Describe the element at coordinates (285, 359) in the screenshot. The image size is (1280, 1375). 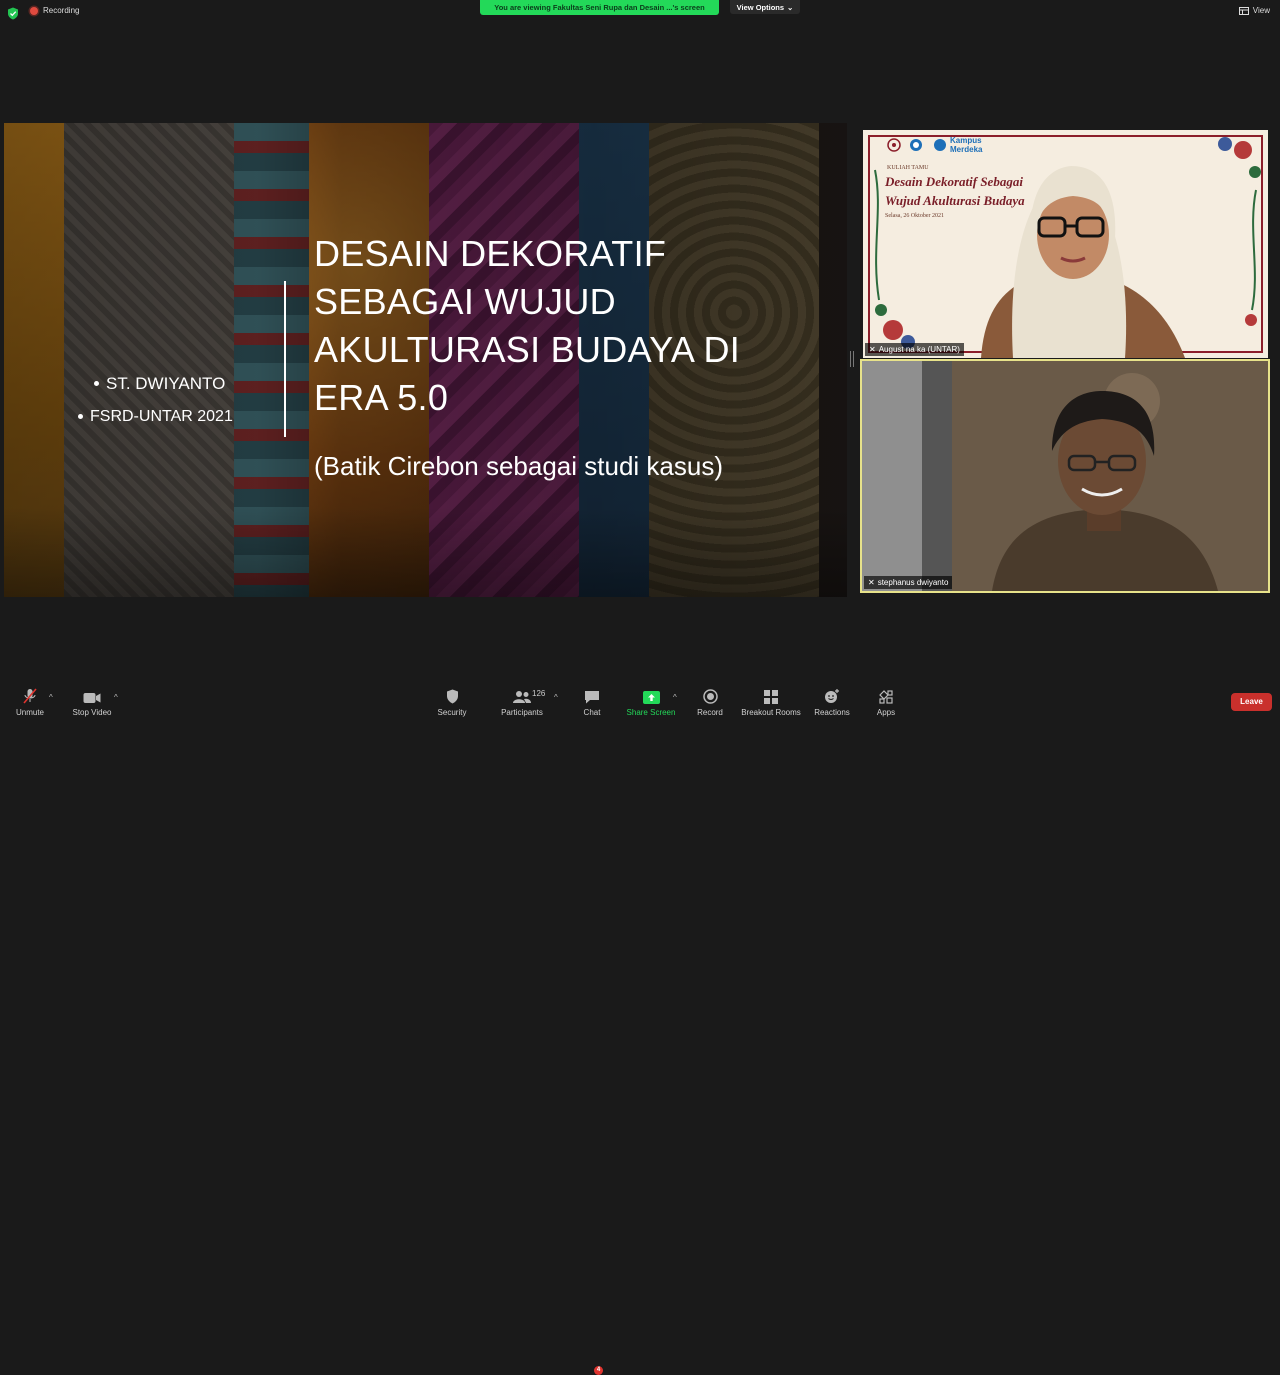
I see `slide-divider-line` at that location.